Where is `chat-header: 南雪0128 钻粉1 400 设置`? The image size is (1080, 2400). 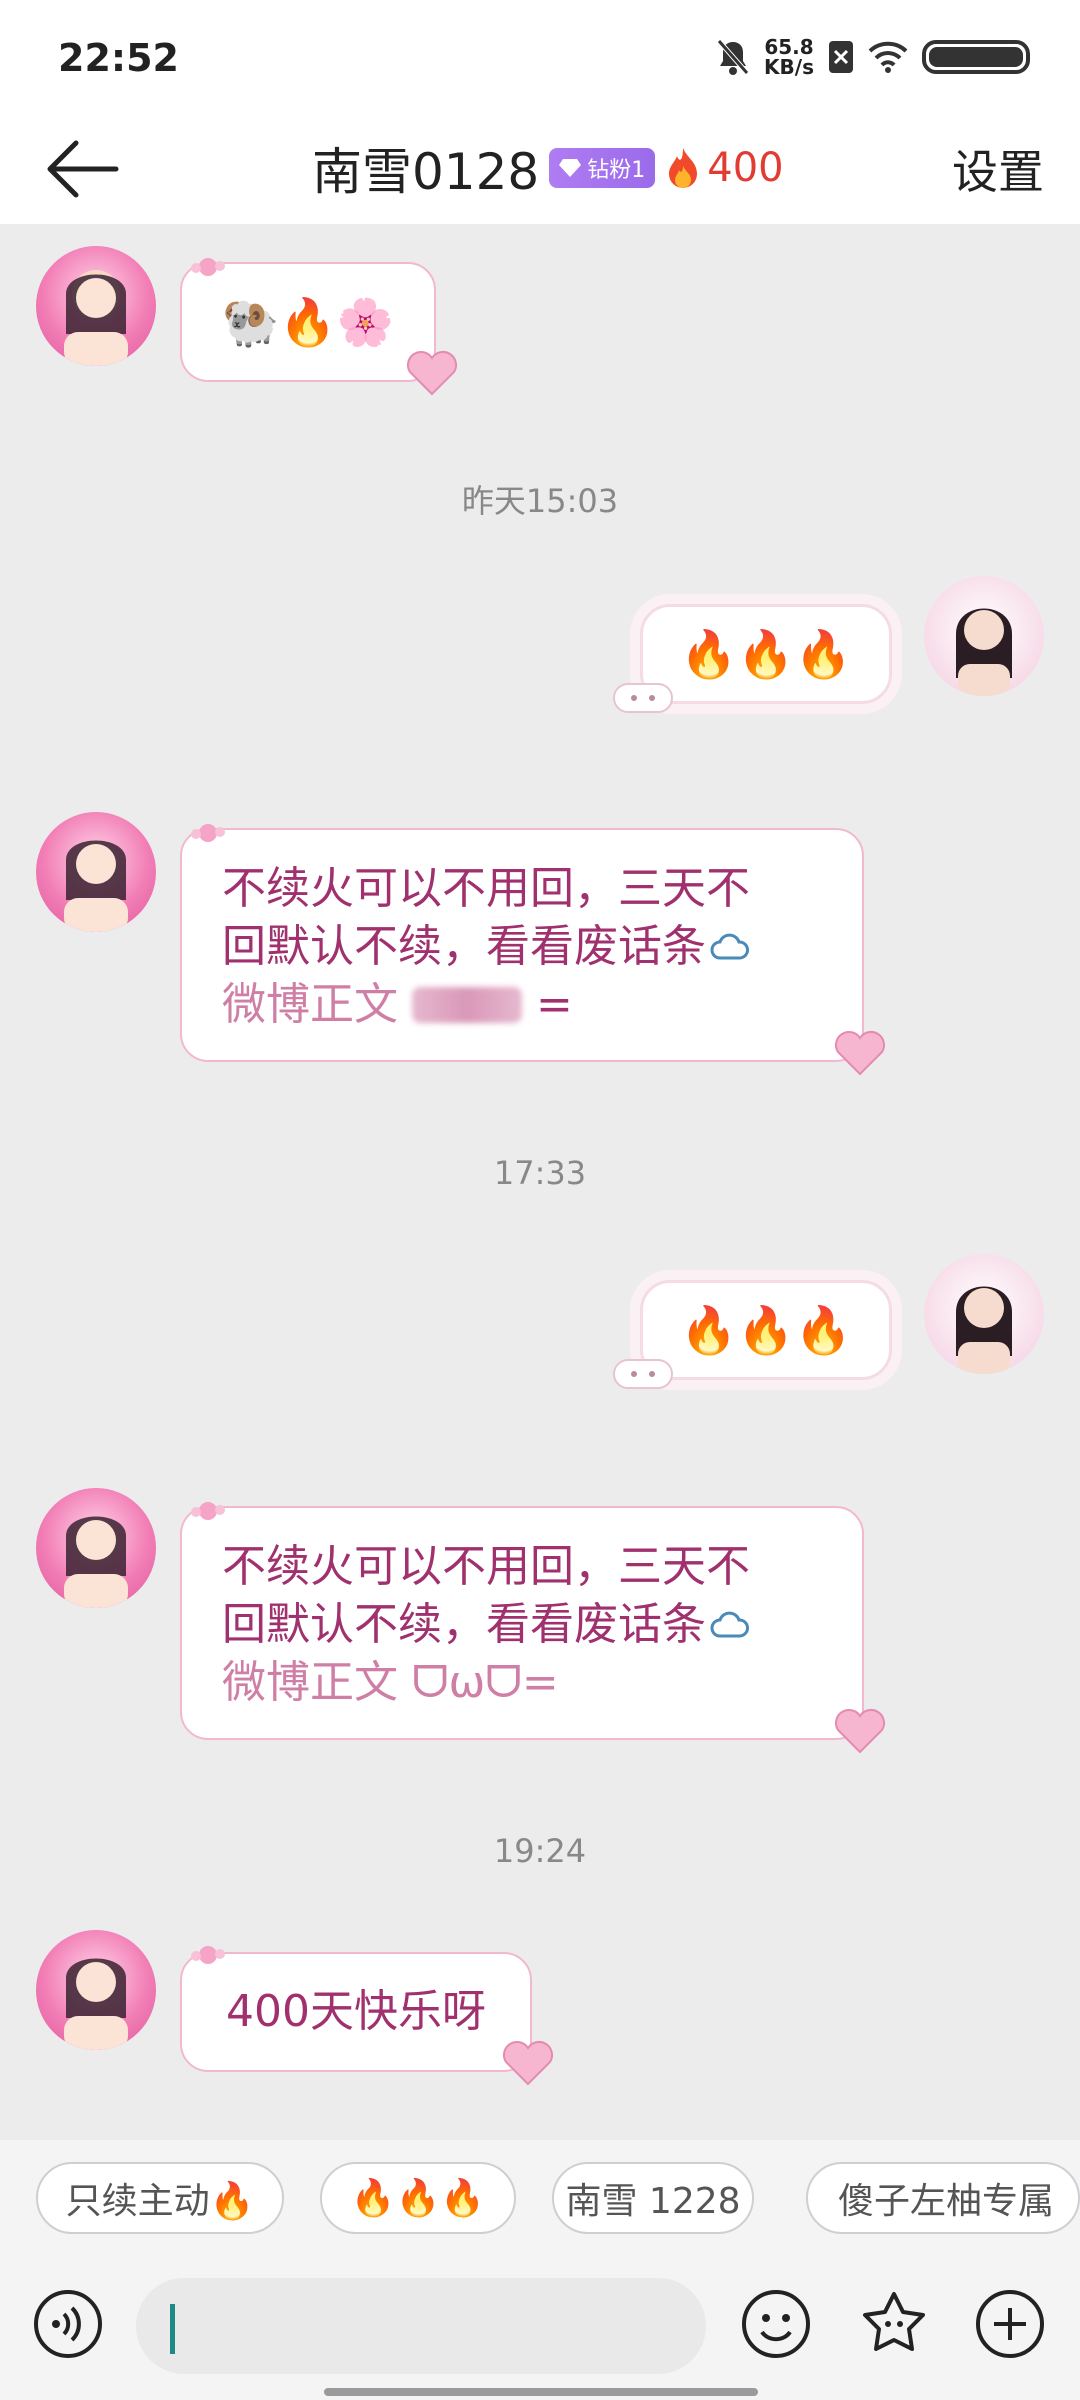 chat-header: 南雪0128 钻粉1 400 设置 is located at coordinates (540, 168).